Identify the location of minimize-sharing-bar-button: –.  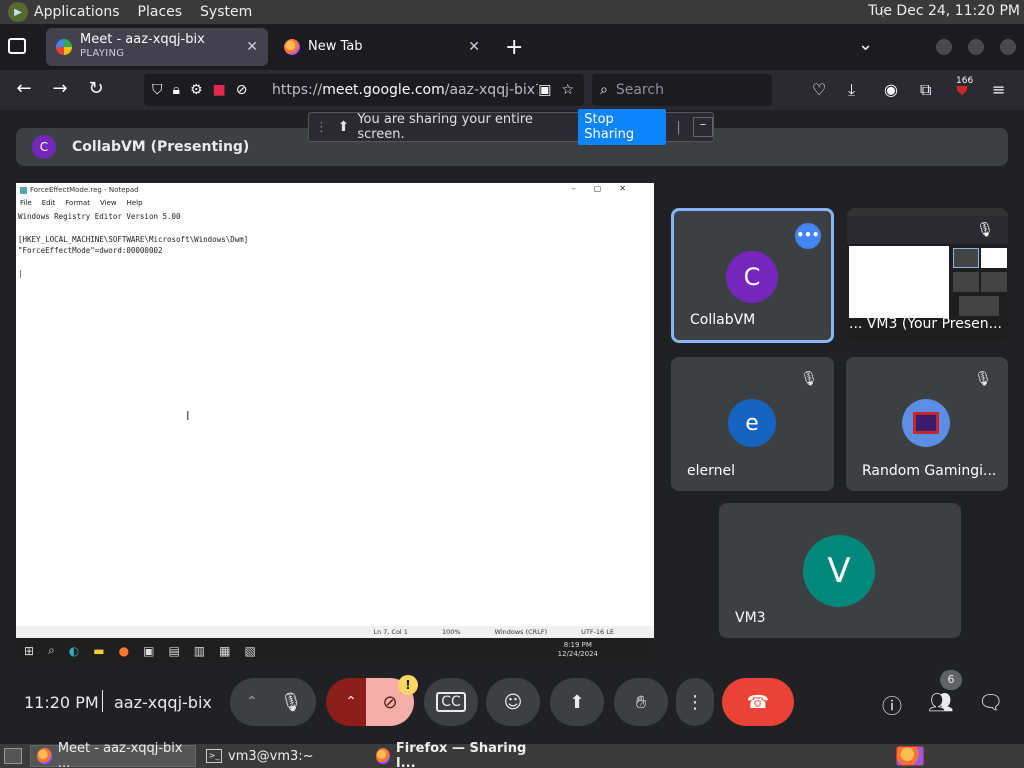
(702, 127).